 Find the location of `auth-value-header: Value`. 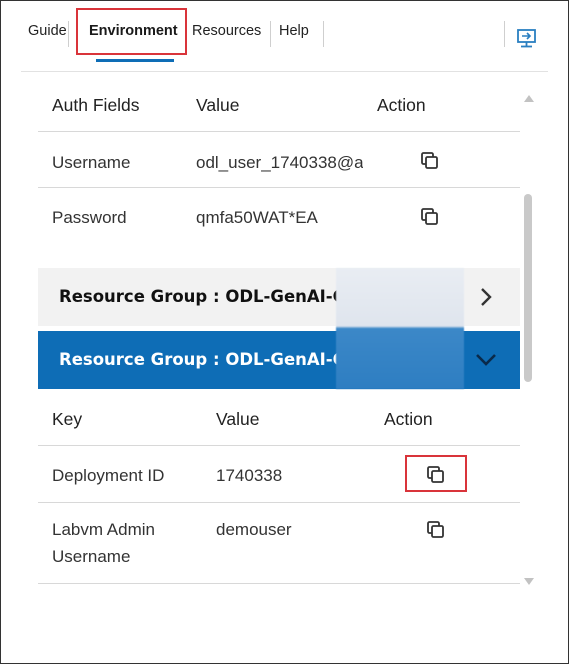

auth-value-header: Value is located at coordinates (218, 105).